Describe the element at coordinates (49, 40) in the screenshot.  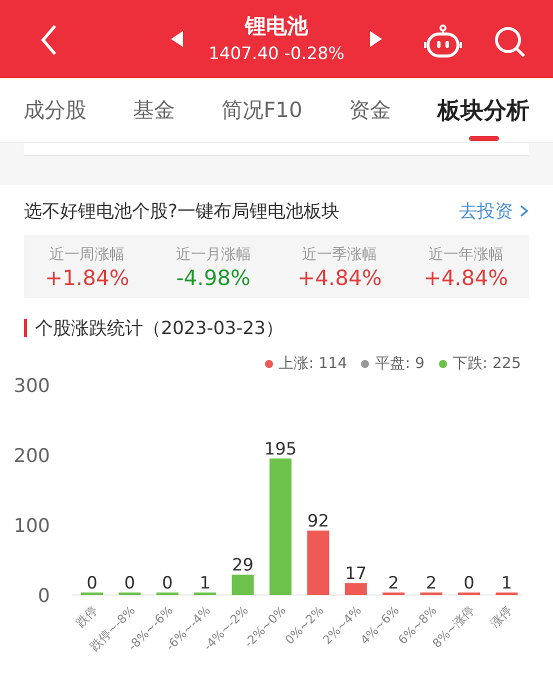
I see `back-icon` at that location.